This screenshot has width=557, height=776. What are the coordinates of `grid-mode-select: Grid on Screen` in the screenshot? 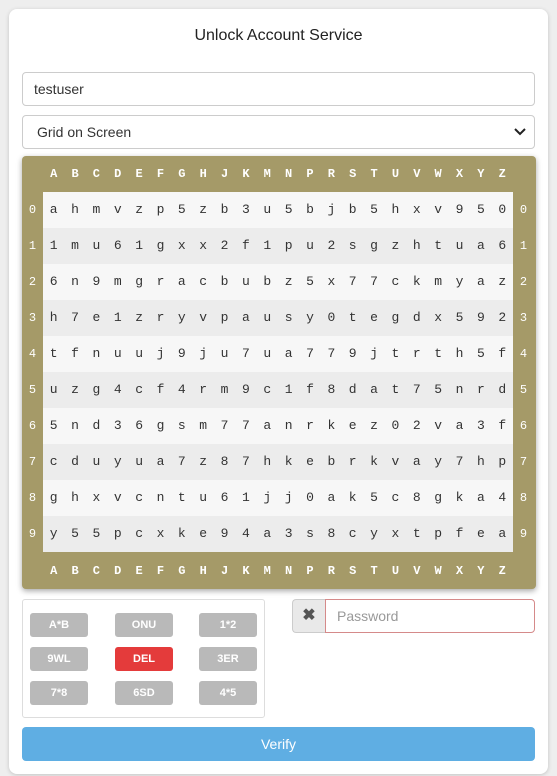 It's located at (278, 132).